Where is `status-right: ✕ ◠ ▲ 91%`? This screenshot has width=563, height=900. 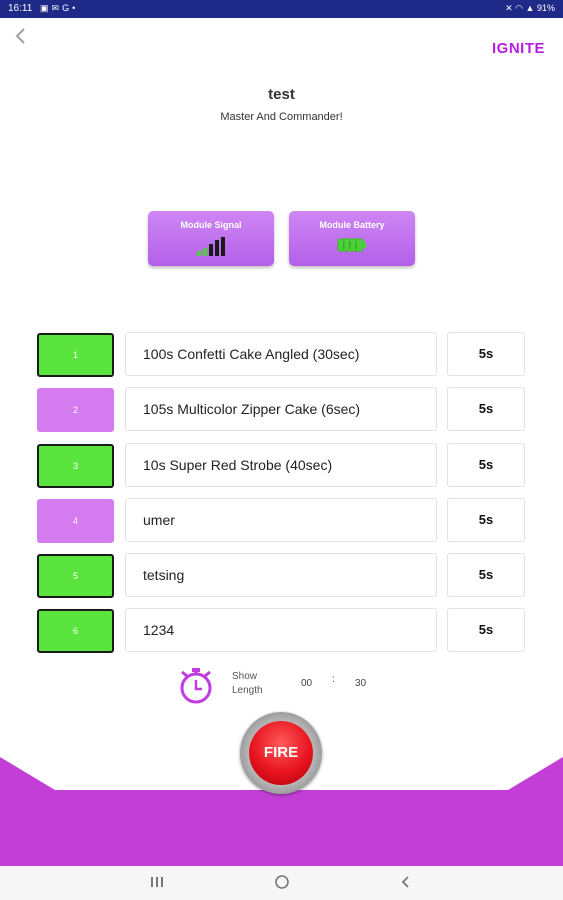 status-right: ✕ ◠ ▲ 91% is located at coordinates (530, 8).